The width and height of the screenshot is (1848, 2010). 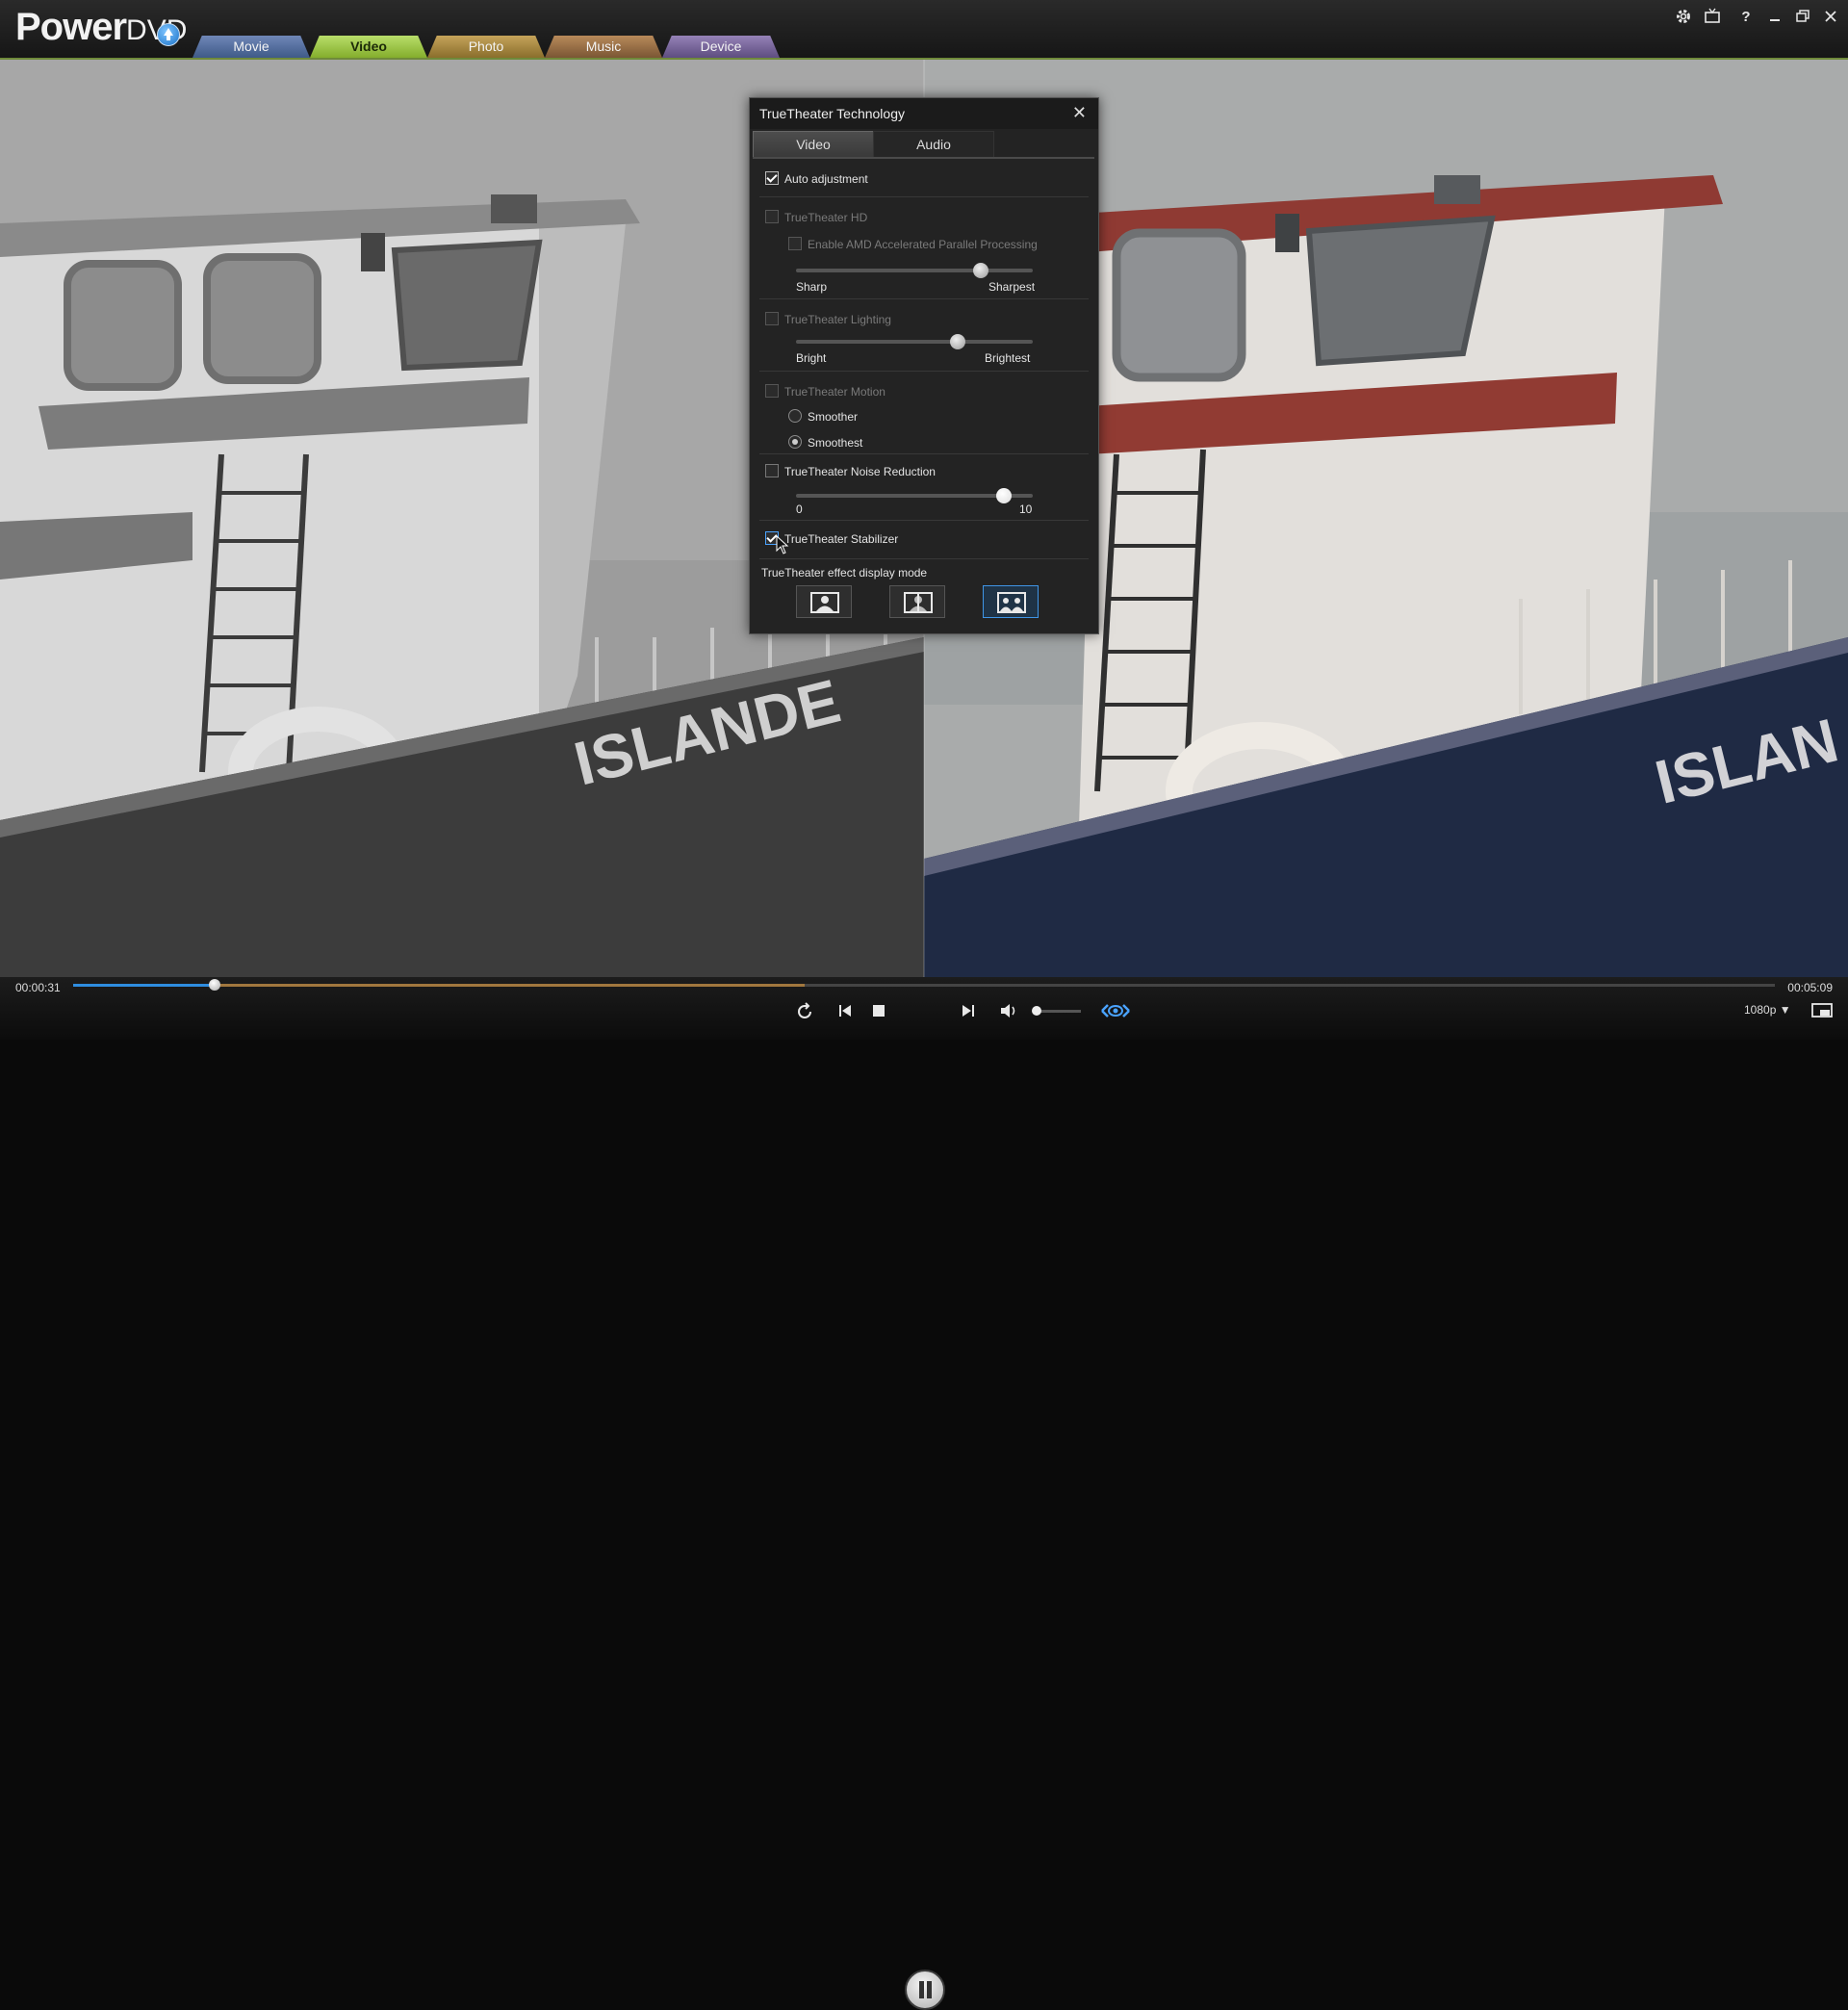 I want to click on volume-slider, so click(x=1056, y=1011).